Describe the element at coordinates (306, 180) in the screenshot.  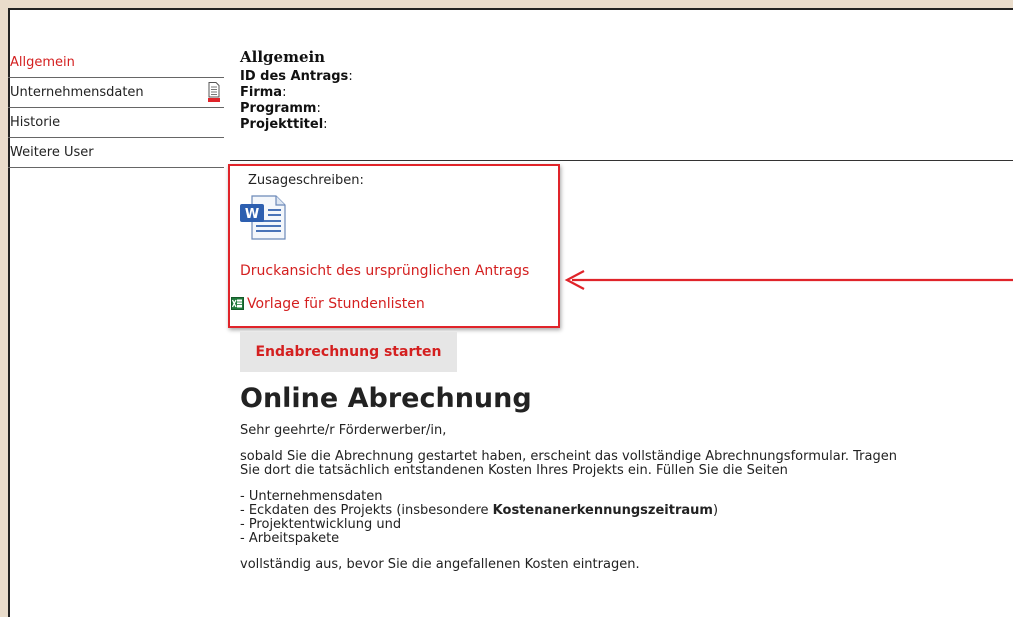
I see `zusage-label: Zusageschreiben:` at that location.